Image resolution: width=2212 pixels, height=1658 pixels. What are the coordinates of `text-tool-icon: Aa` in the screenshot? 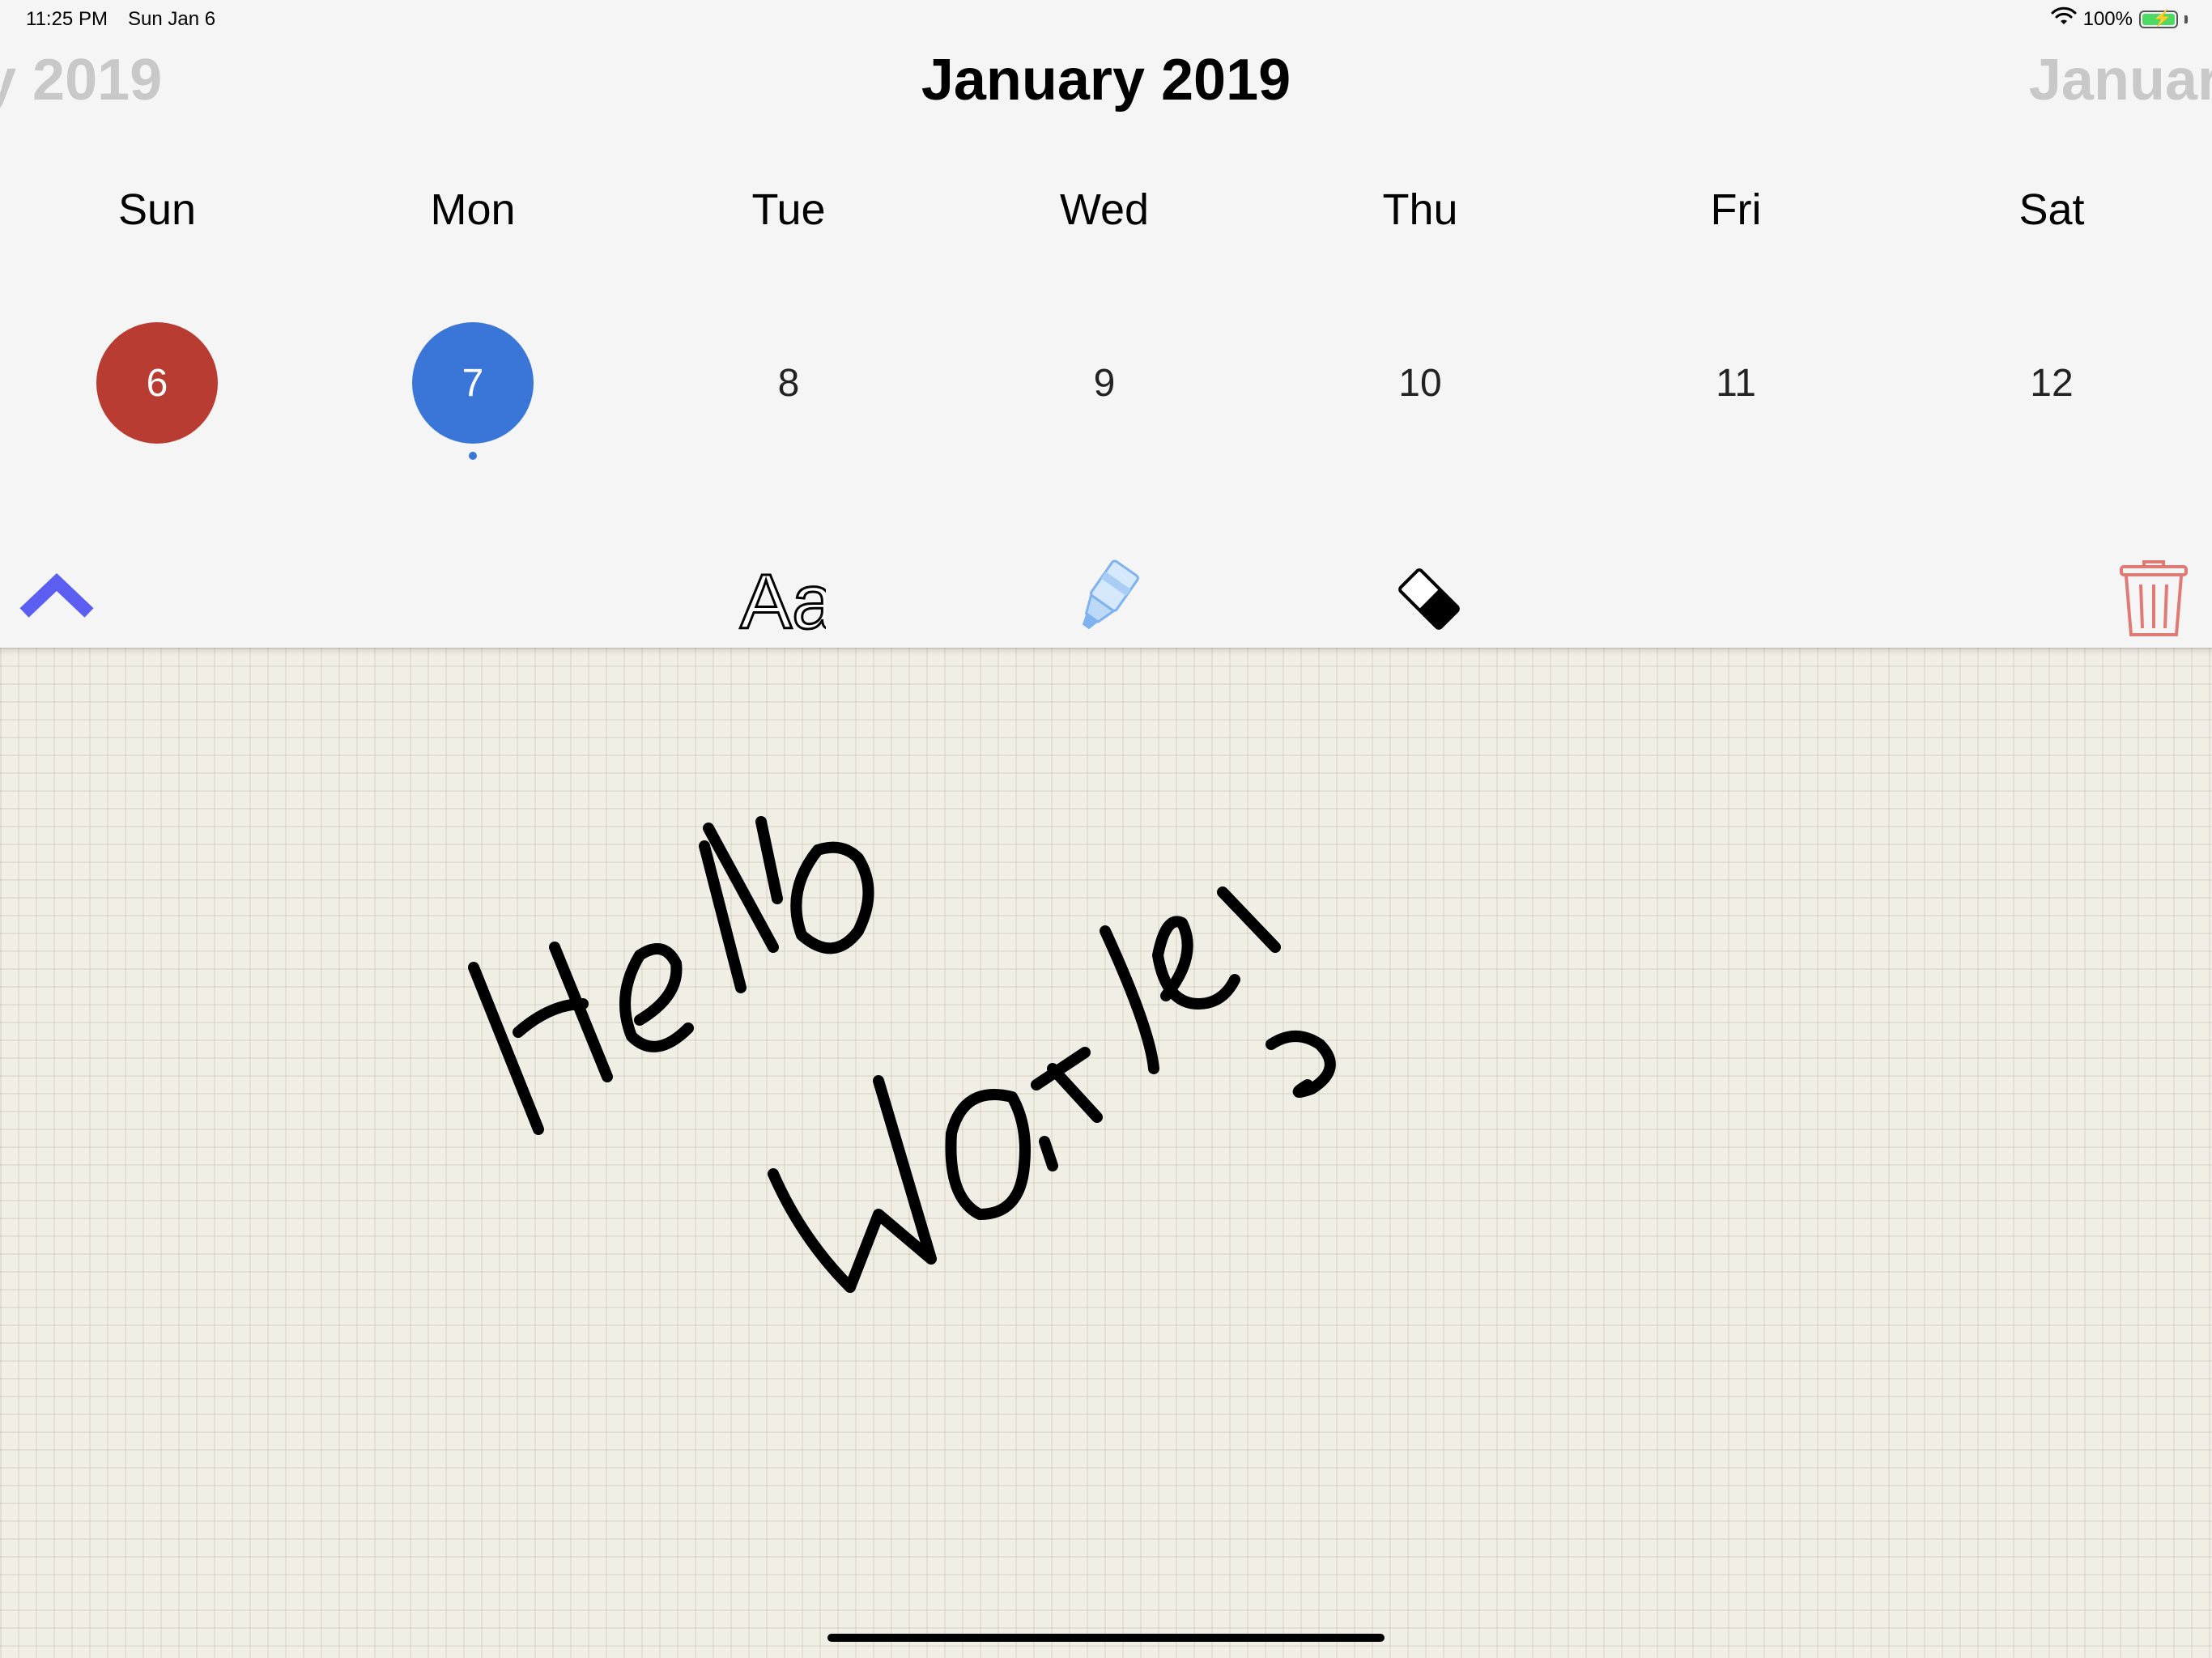 It's located at (783, 599).